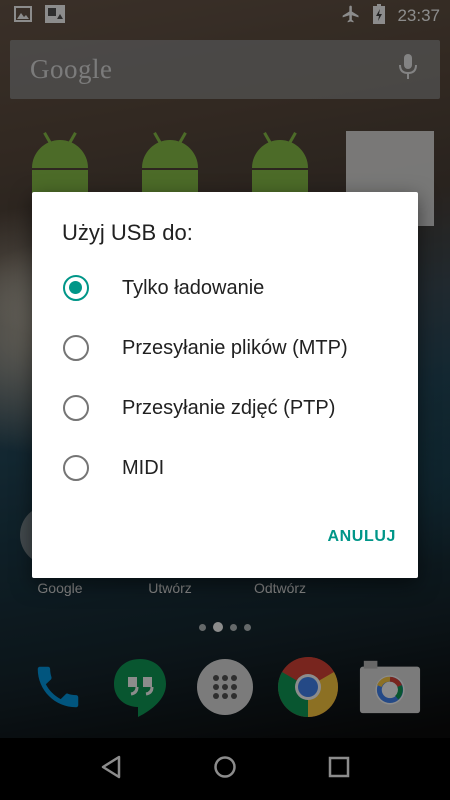 The height and width of the screenshot is (800, 450). I want to click on option-mtp: Przesyłanie plików (MTP), so click(225, 348).